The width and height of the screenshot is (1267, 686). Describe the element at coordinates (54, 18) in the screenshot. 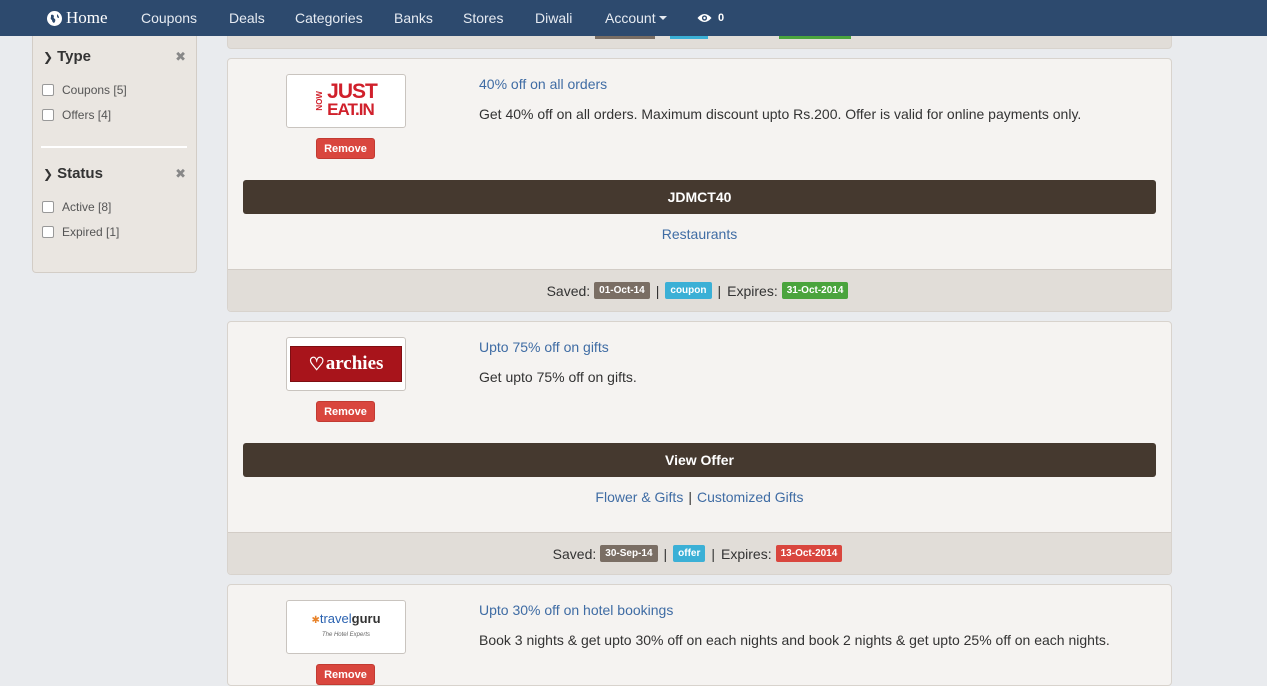

I see `globe-icon` at that location.